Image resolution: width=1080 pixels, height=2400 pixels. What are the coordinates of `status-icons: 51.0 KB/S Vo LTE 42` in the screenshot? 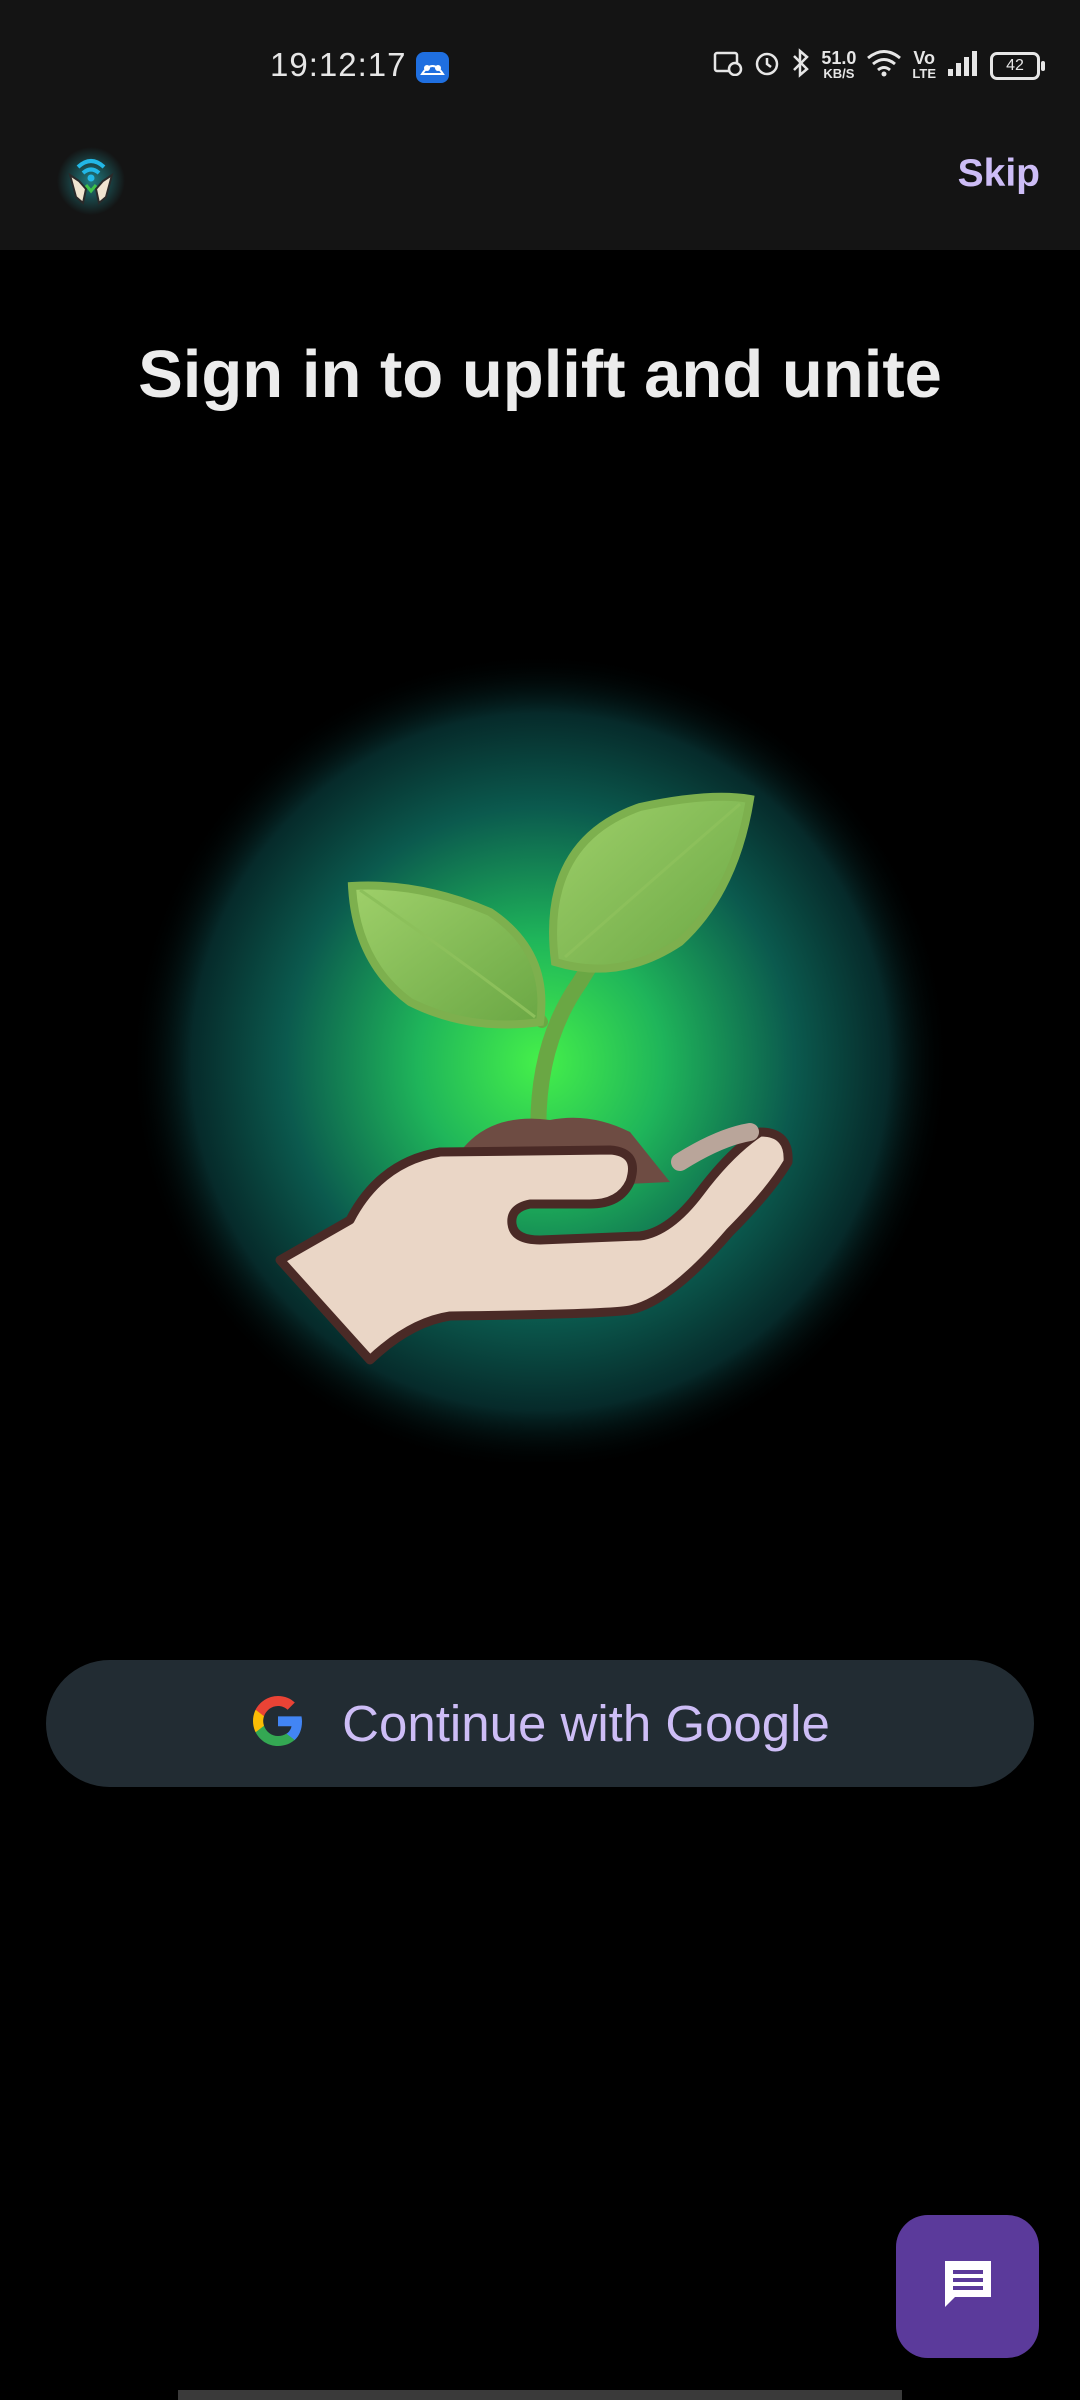 It's located at (879, 66).